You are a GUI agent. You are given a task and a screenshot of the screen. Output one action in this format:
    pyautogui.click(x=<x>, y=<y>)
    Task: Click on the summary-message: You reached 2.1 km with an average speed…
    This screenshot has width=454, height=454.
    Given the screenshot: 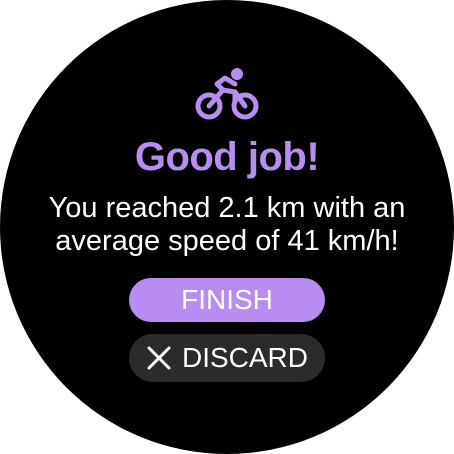 What is the action you would take?
    pyautogui.click(x=227, y=224)
    